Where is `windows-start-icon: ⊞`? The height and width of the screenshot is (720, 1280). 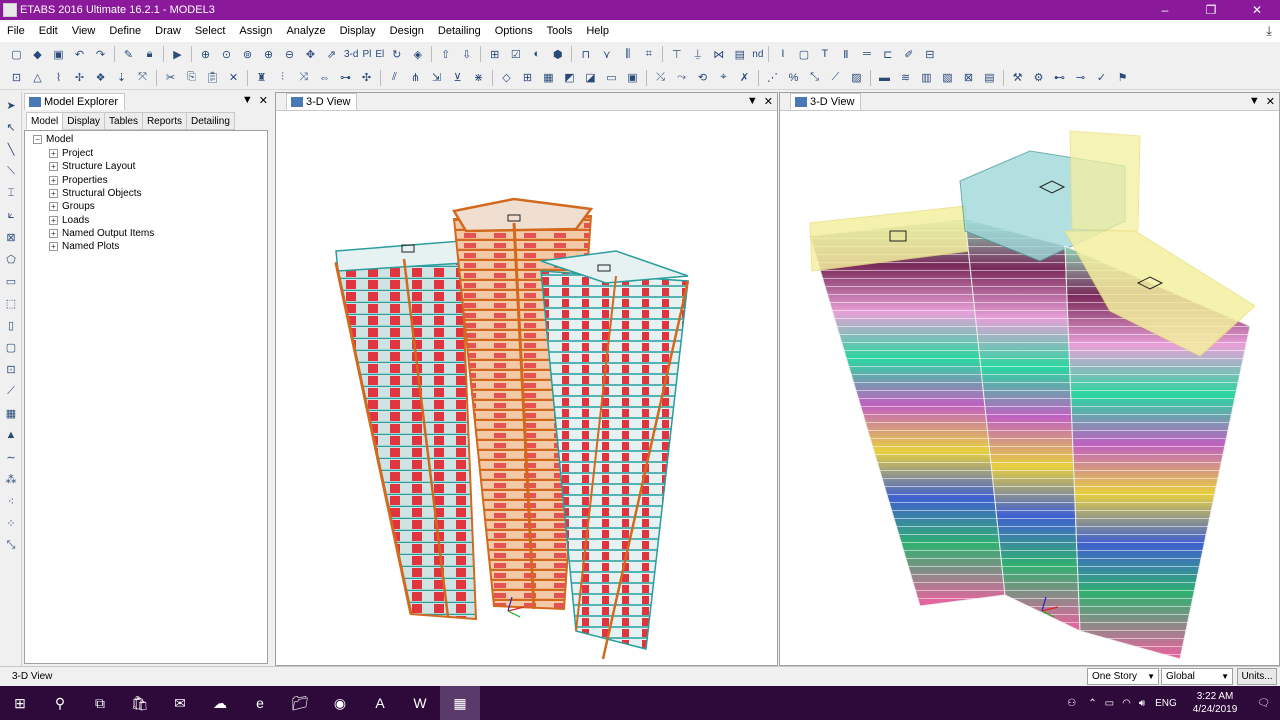
windows-start-icon: ⊞ is located at coordinates (20, 703).